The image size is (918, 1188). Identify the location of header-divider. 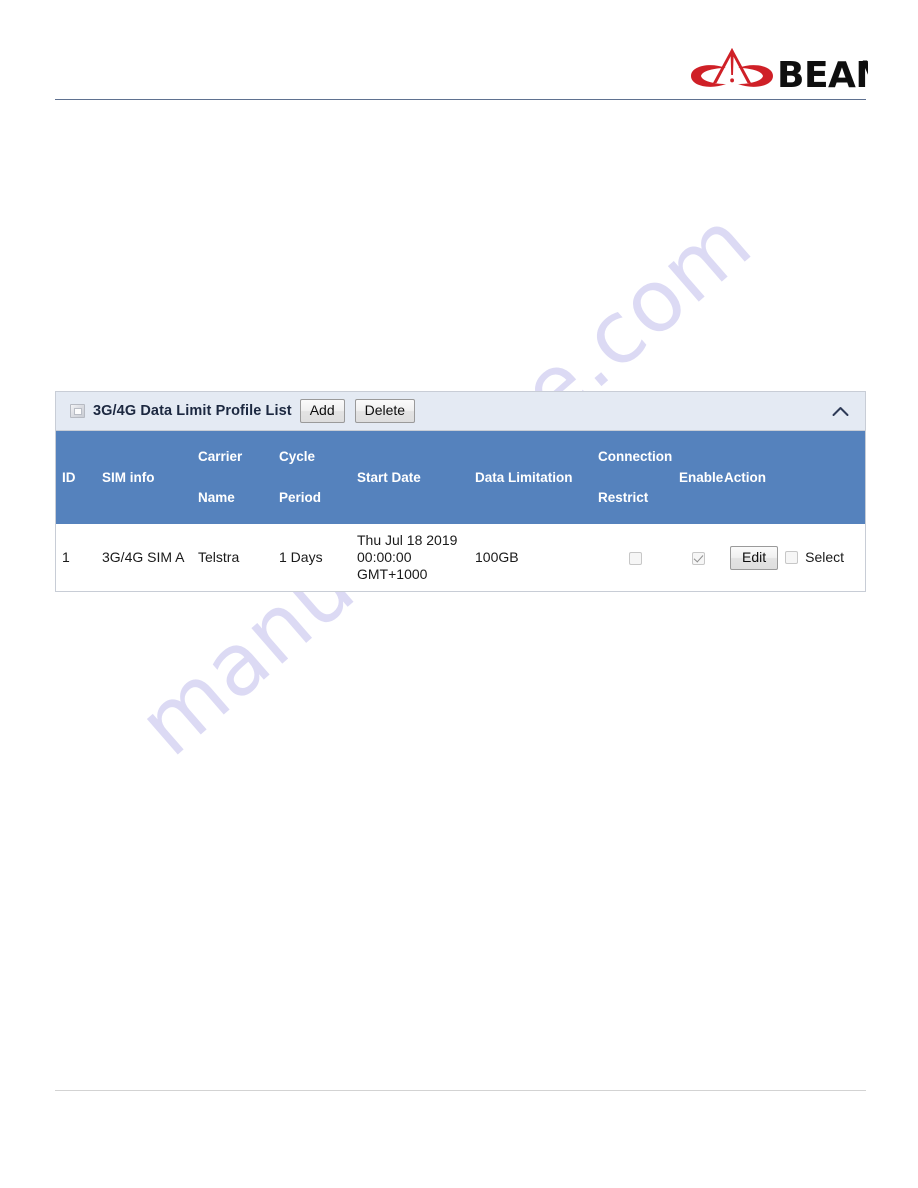
(460, 99).